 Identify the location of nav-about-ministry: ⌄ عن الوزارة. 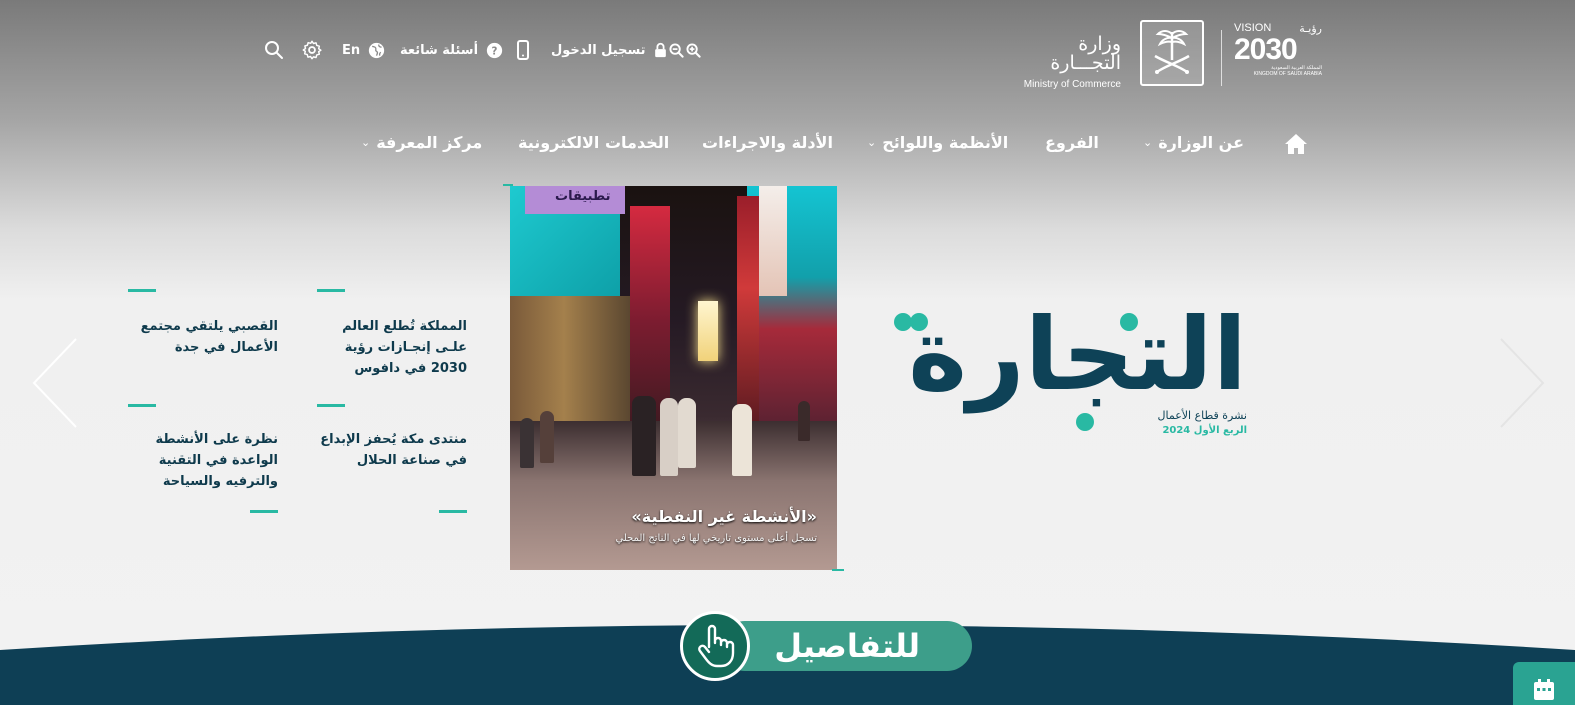
(1193, 142).